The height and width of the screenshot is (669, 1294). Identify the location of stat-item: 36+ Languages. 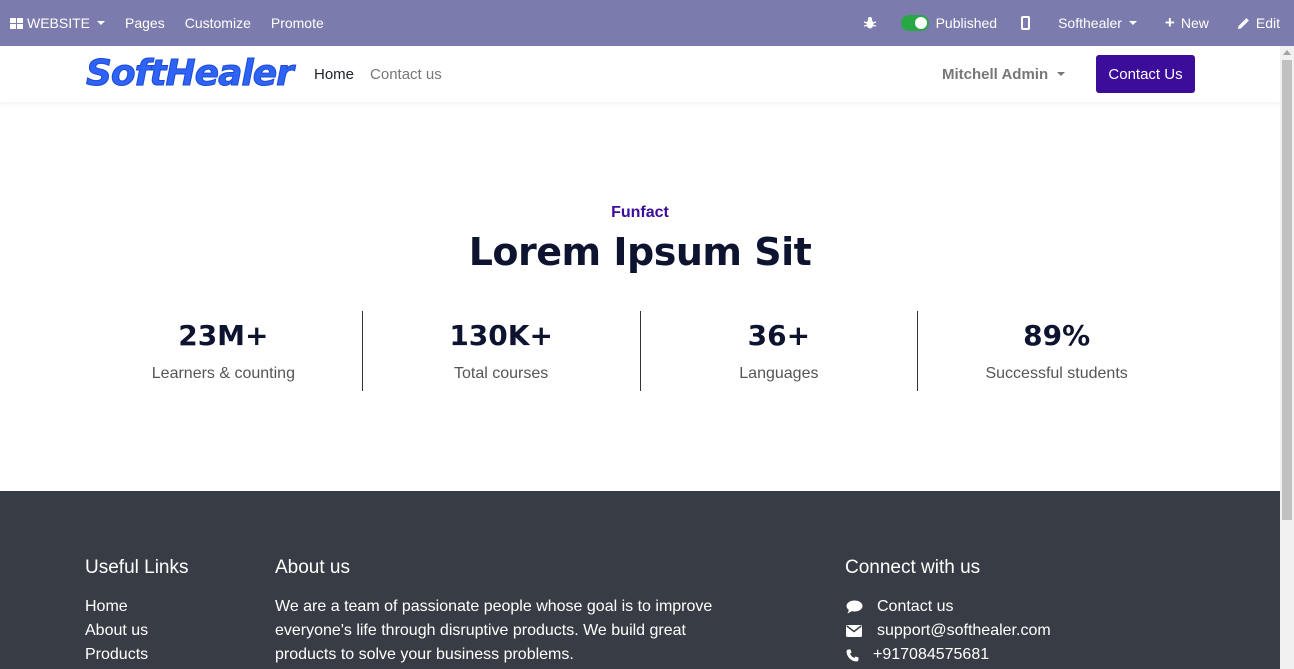
(778, 351).